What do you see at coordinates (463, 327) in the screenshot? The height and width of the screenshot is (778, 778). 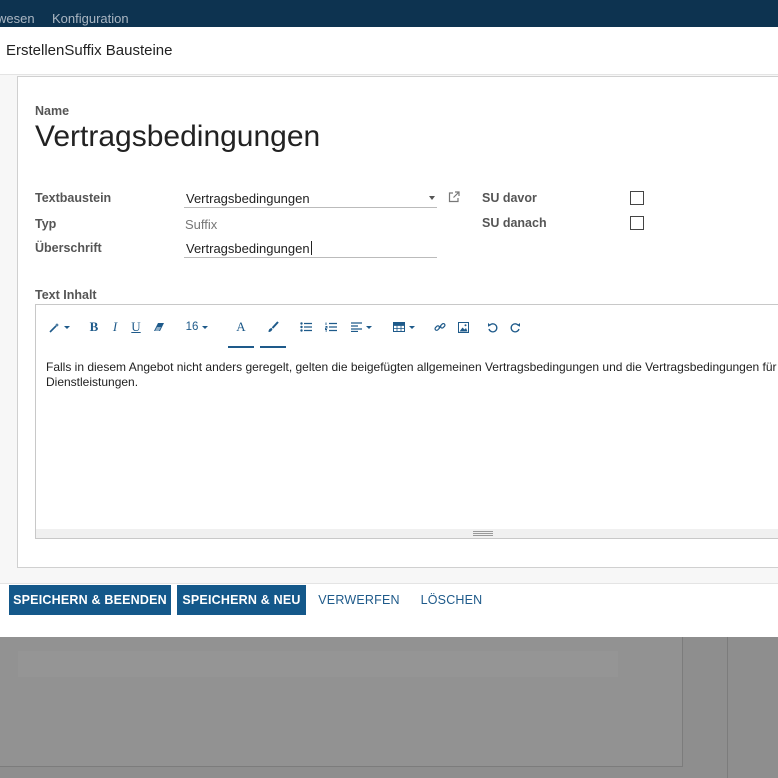 I see `image-icon` at bounding box center [463, 327].